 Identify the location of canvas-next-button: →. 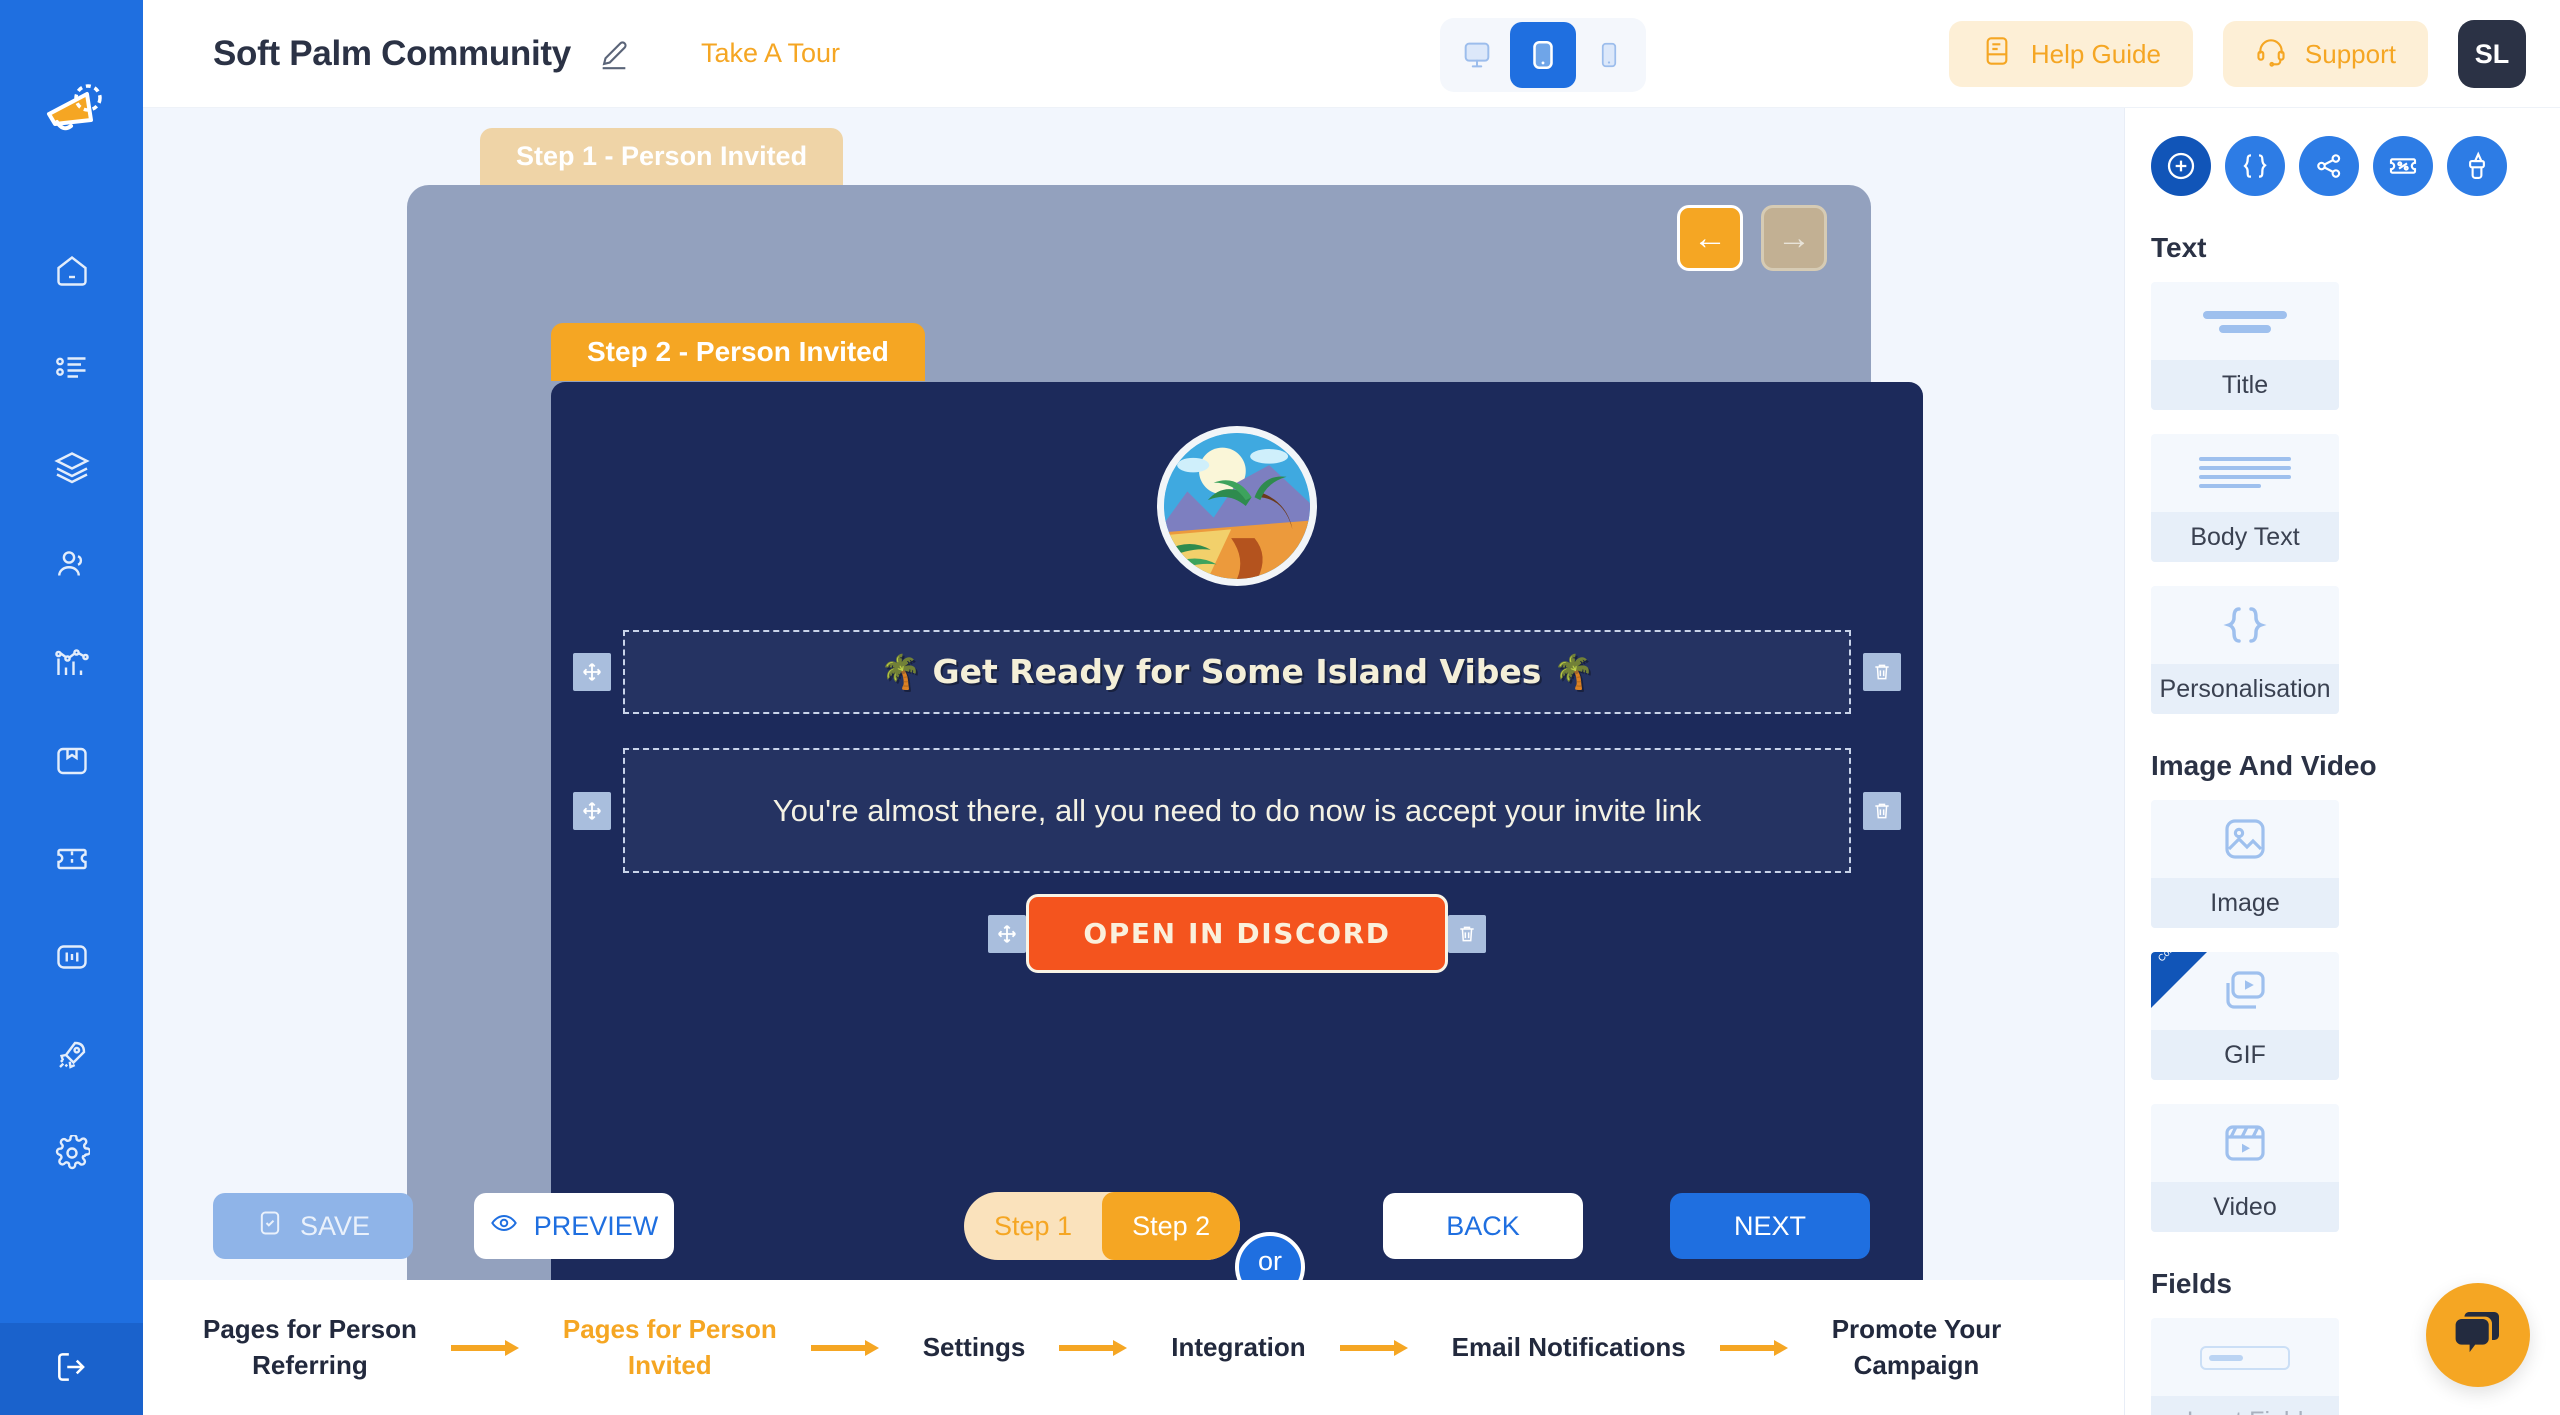
(1794, 238).